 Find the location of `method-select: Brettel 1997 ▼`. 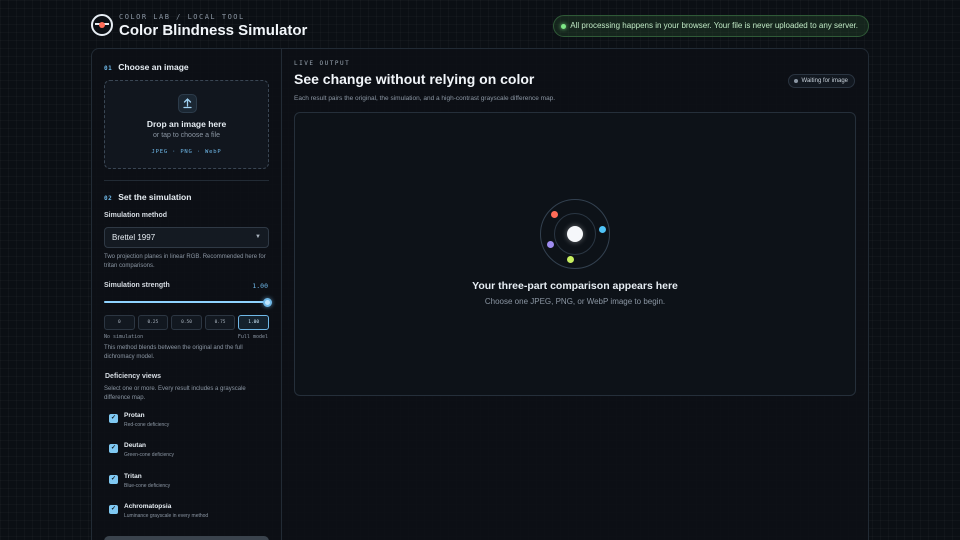

method-select: Brettel 1997 ▼ is located at coordinates (186, 237).